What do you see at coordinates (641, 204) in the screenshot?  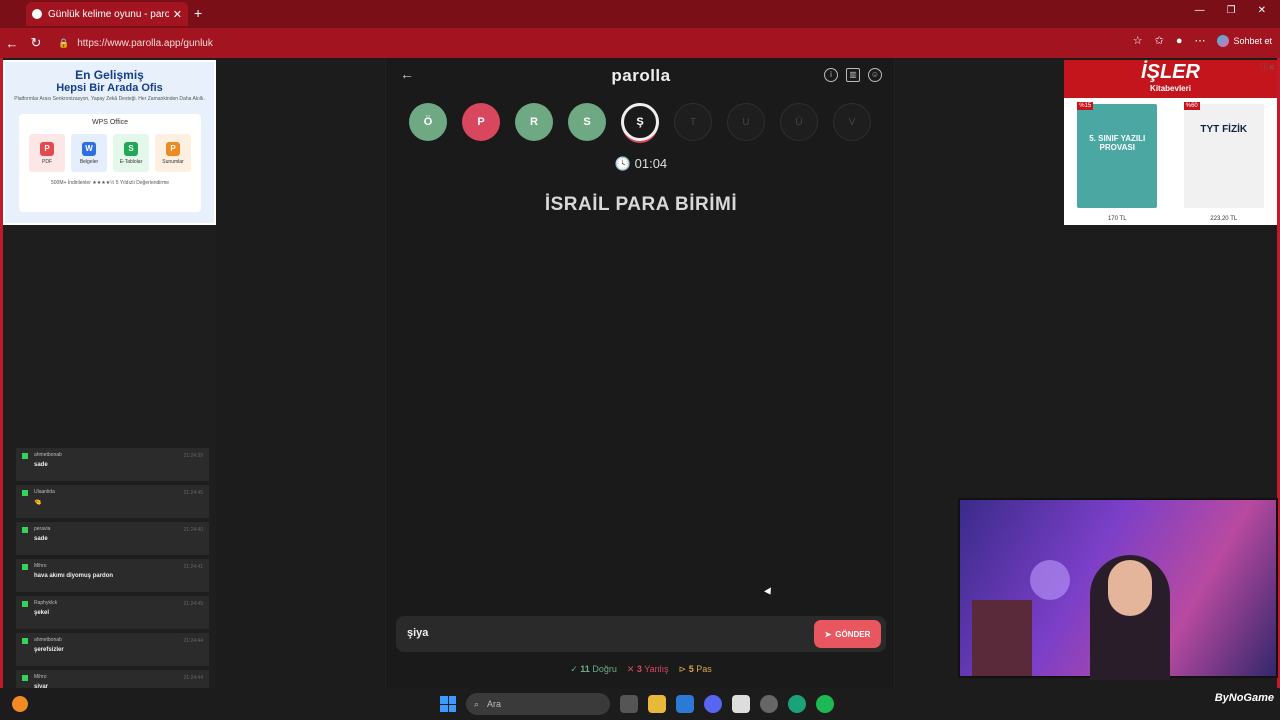 I see `question-clue: İSRAİL PARA BİRİMİ` at bounding box center [641, 204].